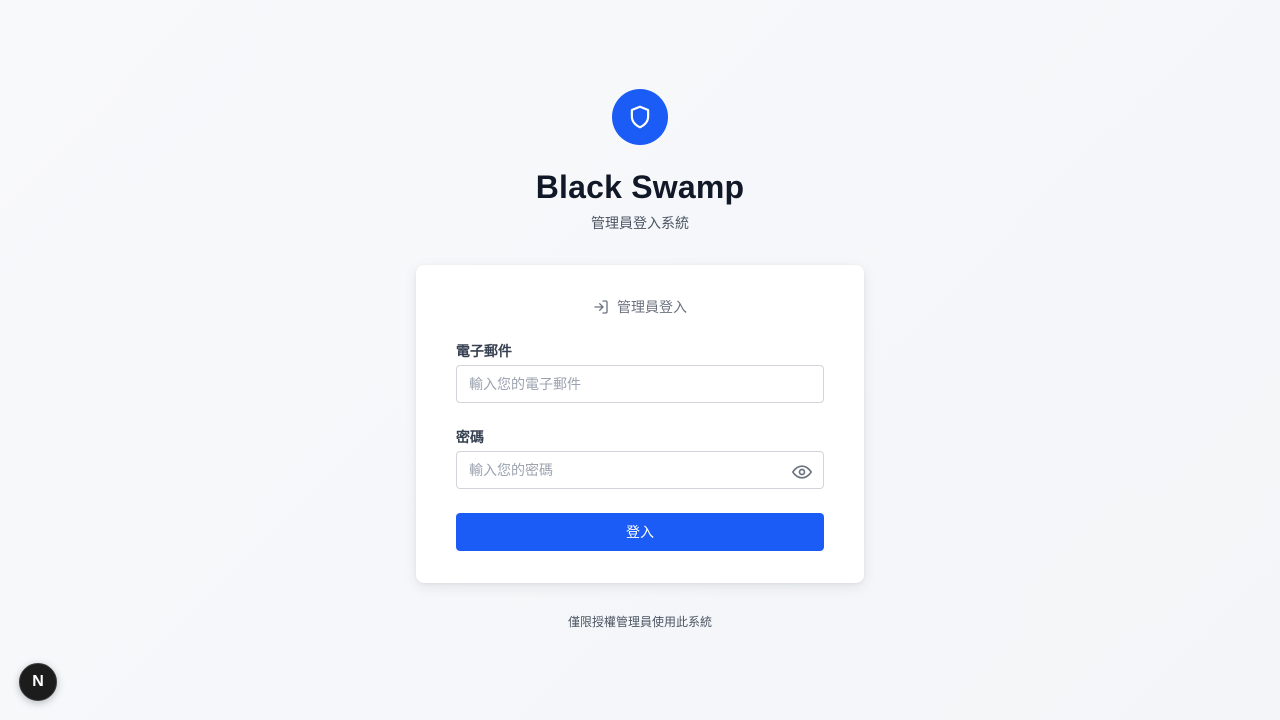  I want to click on authorized-use-note: 僅限授權管理員使用此系統, so click(639, 622).